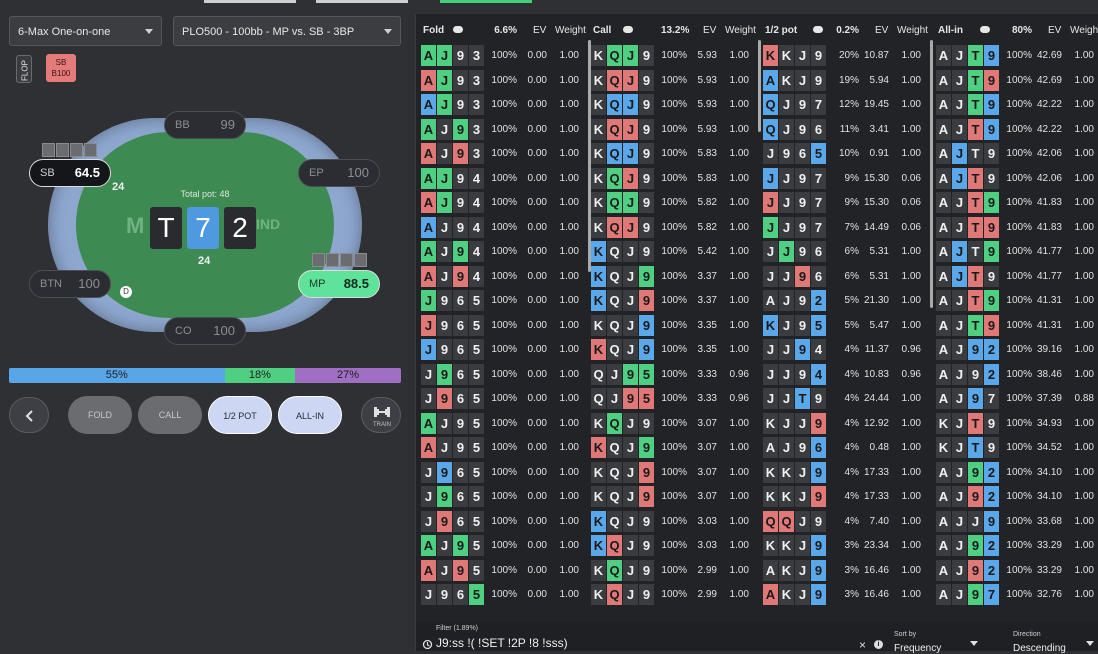 The width and height of the screenshot is (1098, 654). What do you see at coordinates (1017, 349) in the screenshot?
I see `hand-row: A J 9 2 100% 39.16 1.00` at bounding box center [1017, 349].